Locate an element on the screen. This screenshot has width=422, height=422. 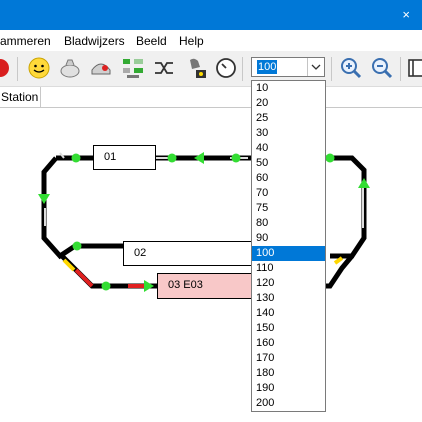
zoom-option: 10 is located at coordinates (288, 88).